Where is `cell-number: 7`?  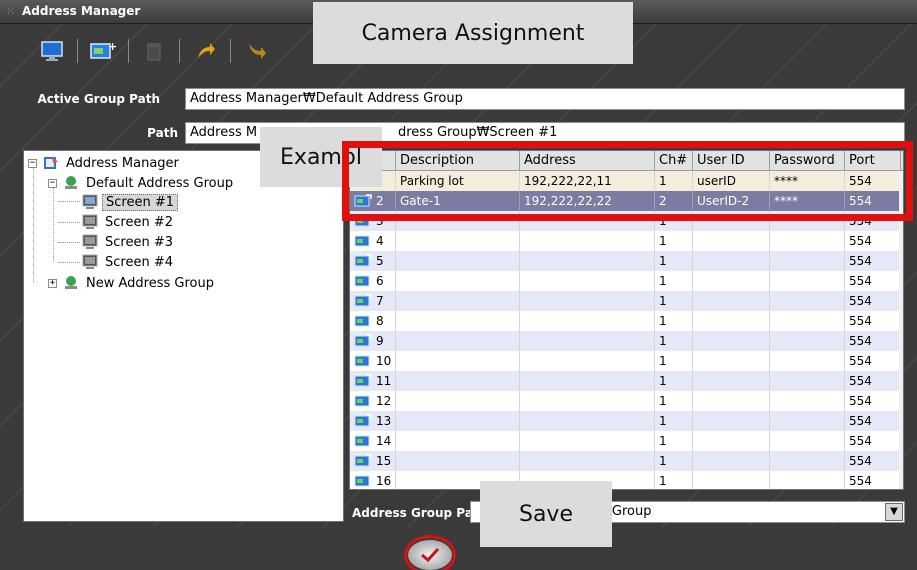
cell-number: 7 is located at coordinates (373, 301).